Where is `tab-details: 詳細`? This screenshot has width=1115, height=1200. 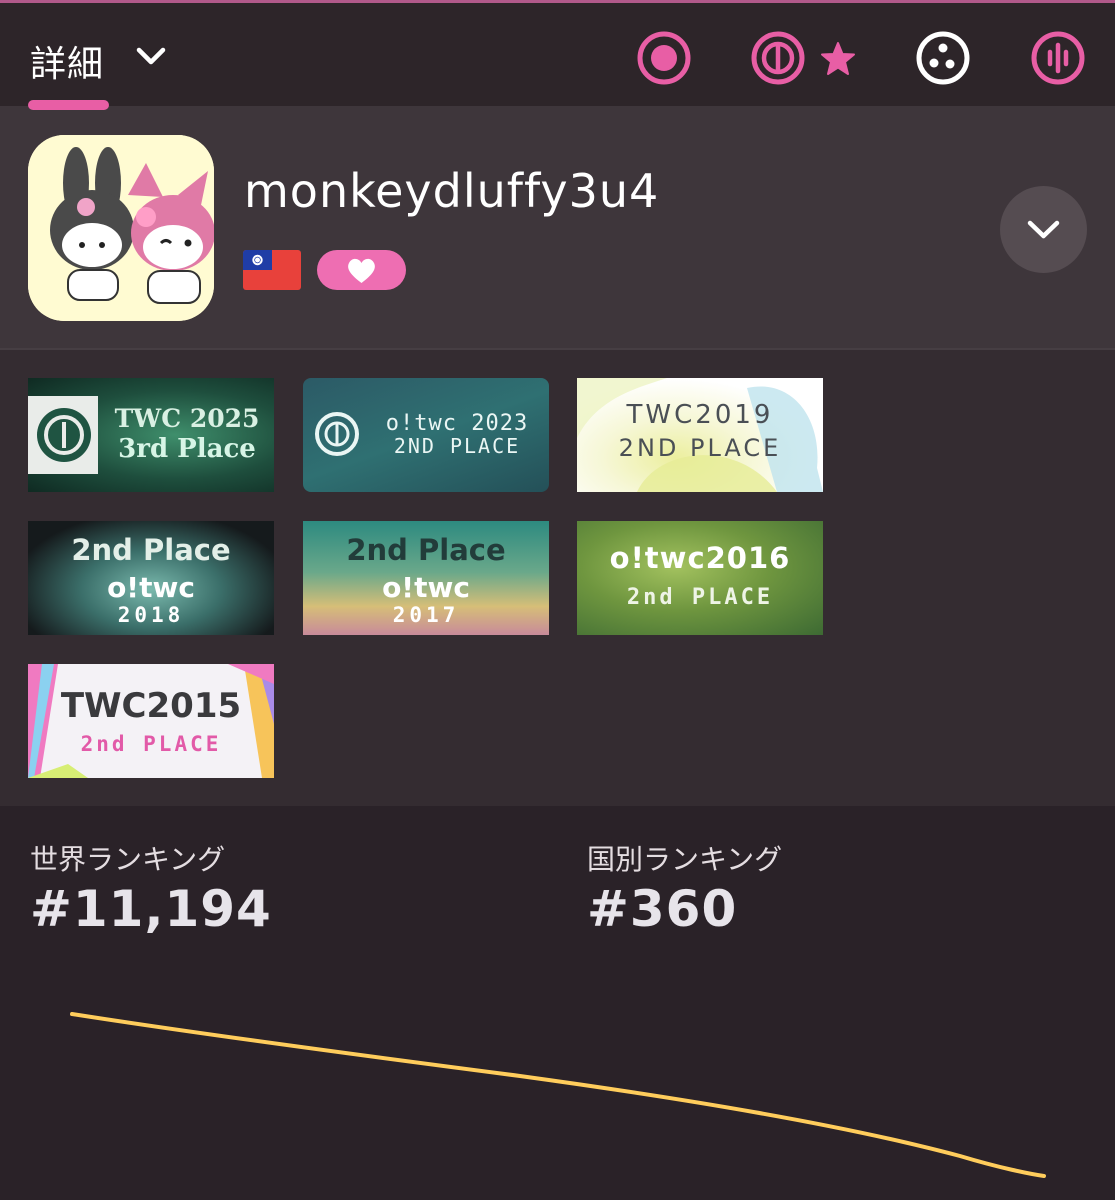 tab-details: 詳細 is located at coordinates (67, 61).